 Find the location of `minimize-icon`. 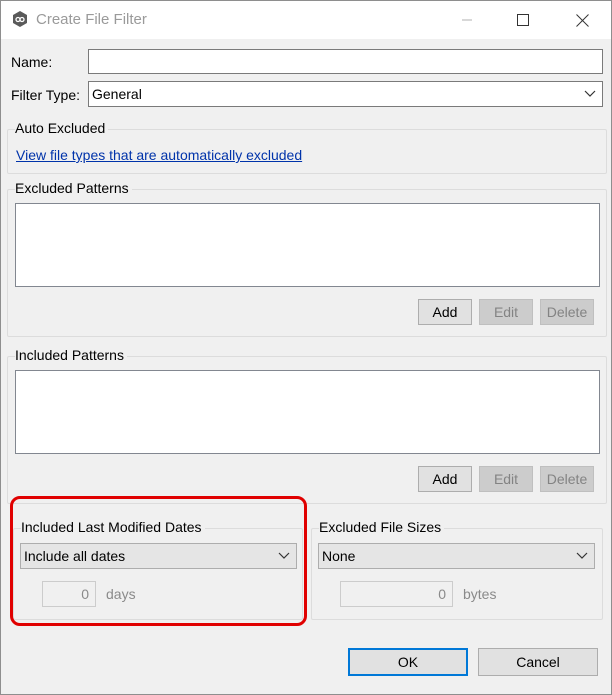

minimize-icon is located at coordinates (467, 20).